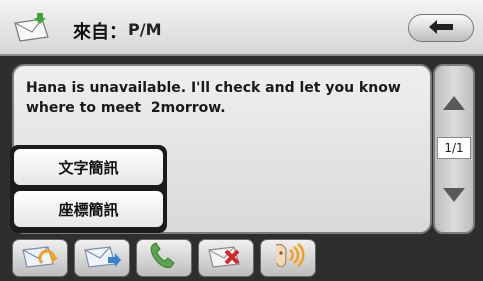 The width and height of the screenshot is (483, 281). Describe the element at coordinates (88, 189) in the screenshot. I see `reply-type-menu: 文字簡訊 座標簡訊` at that location.